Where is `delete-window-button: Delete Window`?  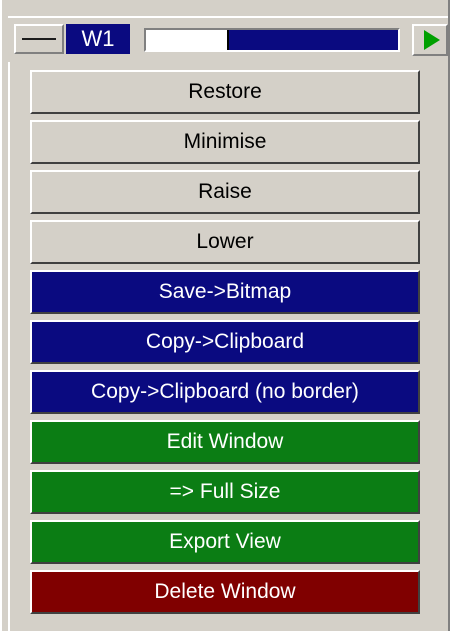 delete-window-button: Delete Window is located at coordinates (225, 592).